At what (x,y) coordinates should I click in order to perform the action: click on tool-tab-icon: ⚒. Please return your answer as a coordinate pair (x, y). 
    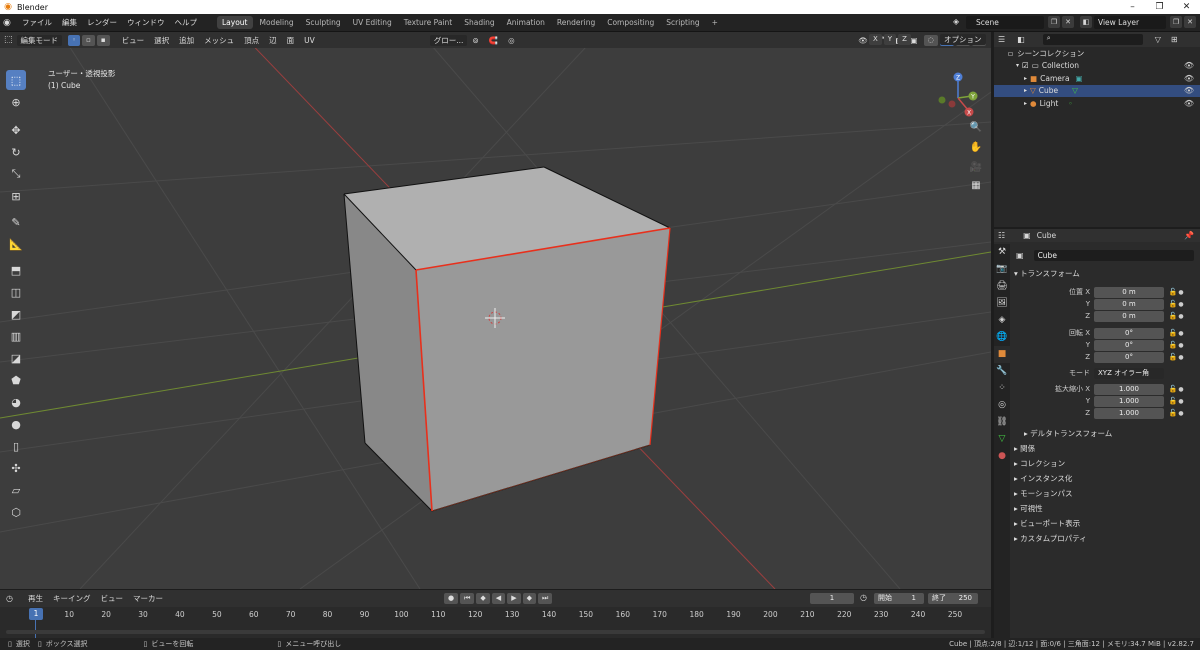
    Looking at the image, I should click on (1002, 252).